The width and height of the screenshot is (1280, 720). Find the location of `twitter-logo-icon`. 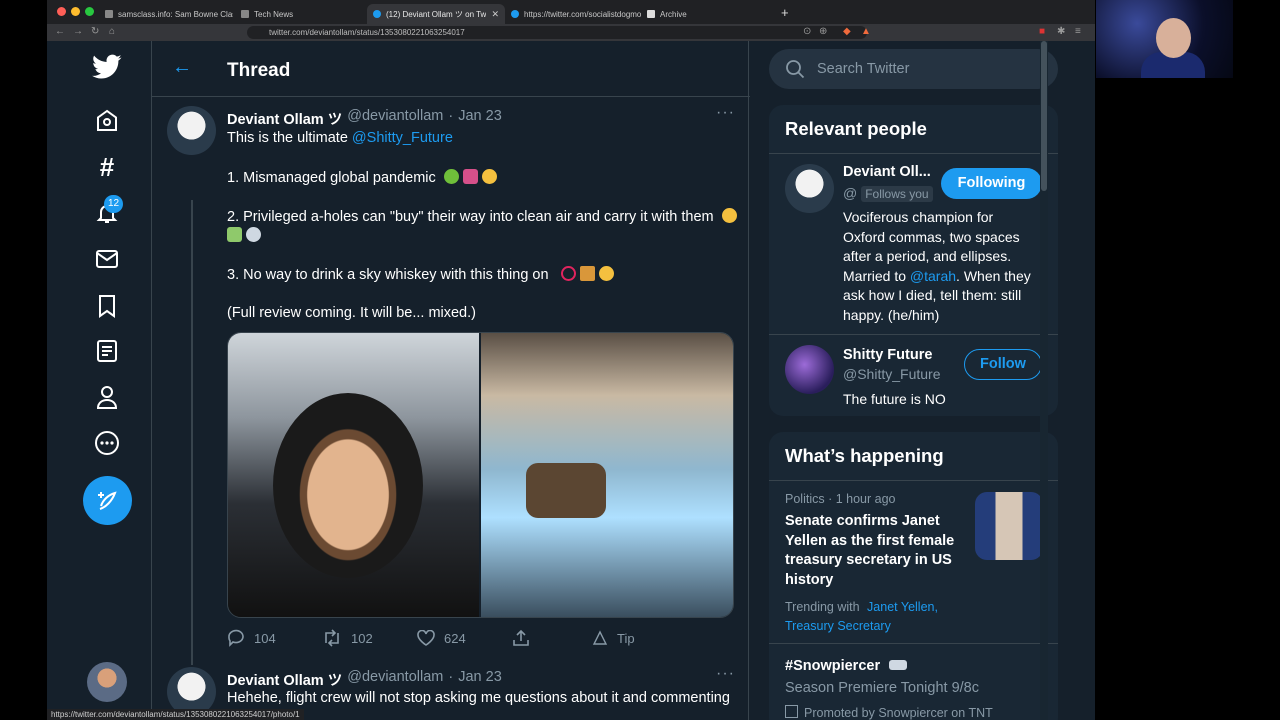

twitter-logo-icon is located at coordinates (107, 67).